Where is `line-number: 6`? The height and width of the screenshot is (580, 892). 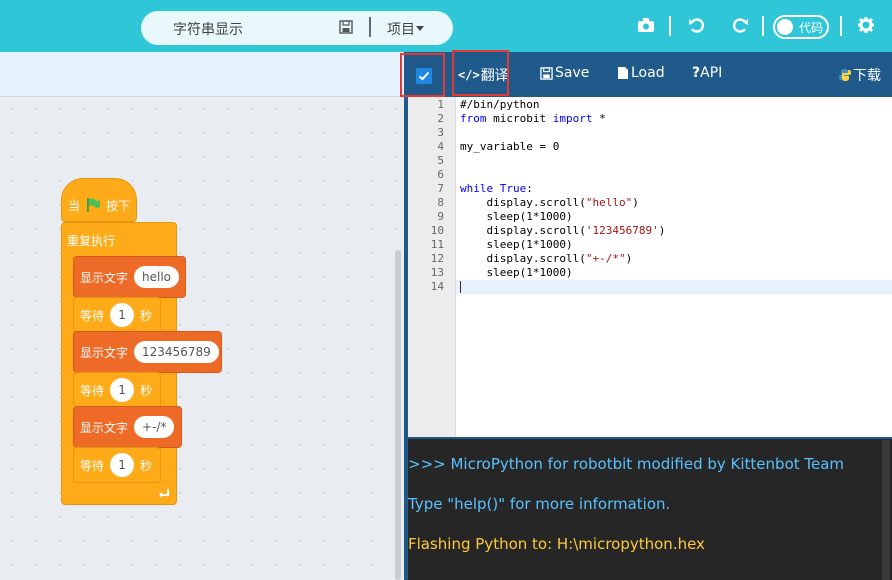 line-number: 6 is located at coordinates (440, 174).